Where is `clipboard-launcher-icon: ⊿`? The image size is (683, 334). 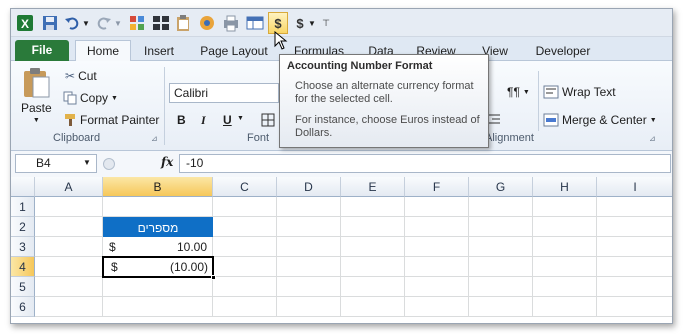
clipboard-launcher-icon: ⊿ is located at coordinates (154, 138).